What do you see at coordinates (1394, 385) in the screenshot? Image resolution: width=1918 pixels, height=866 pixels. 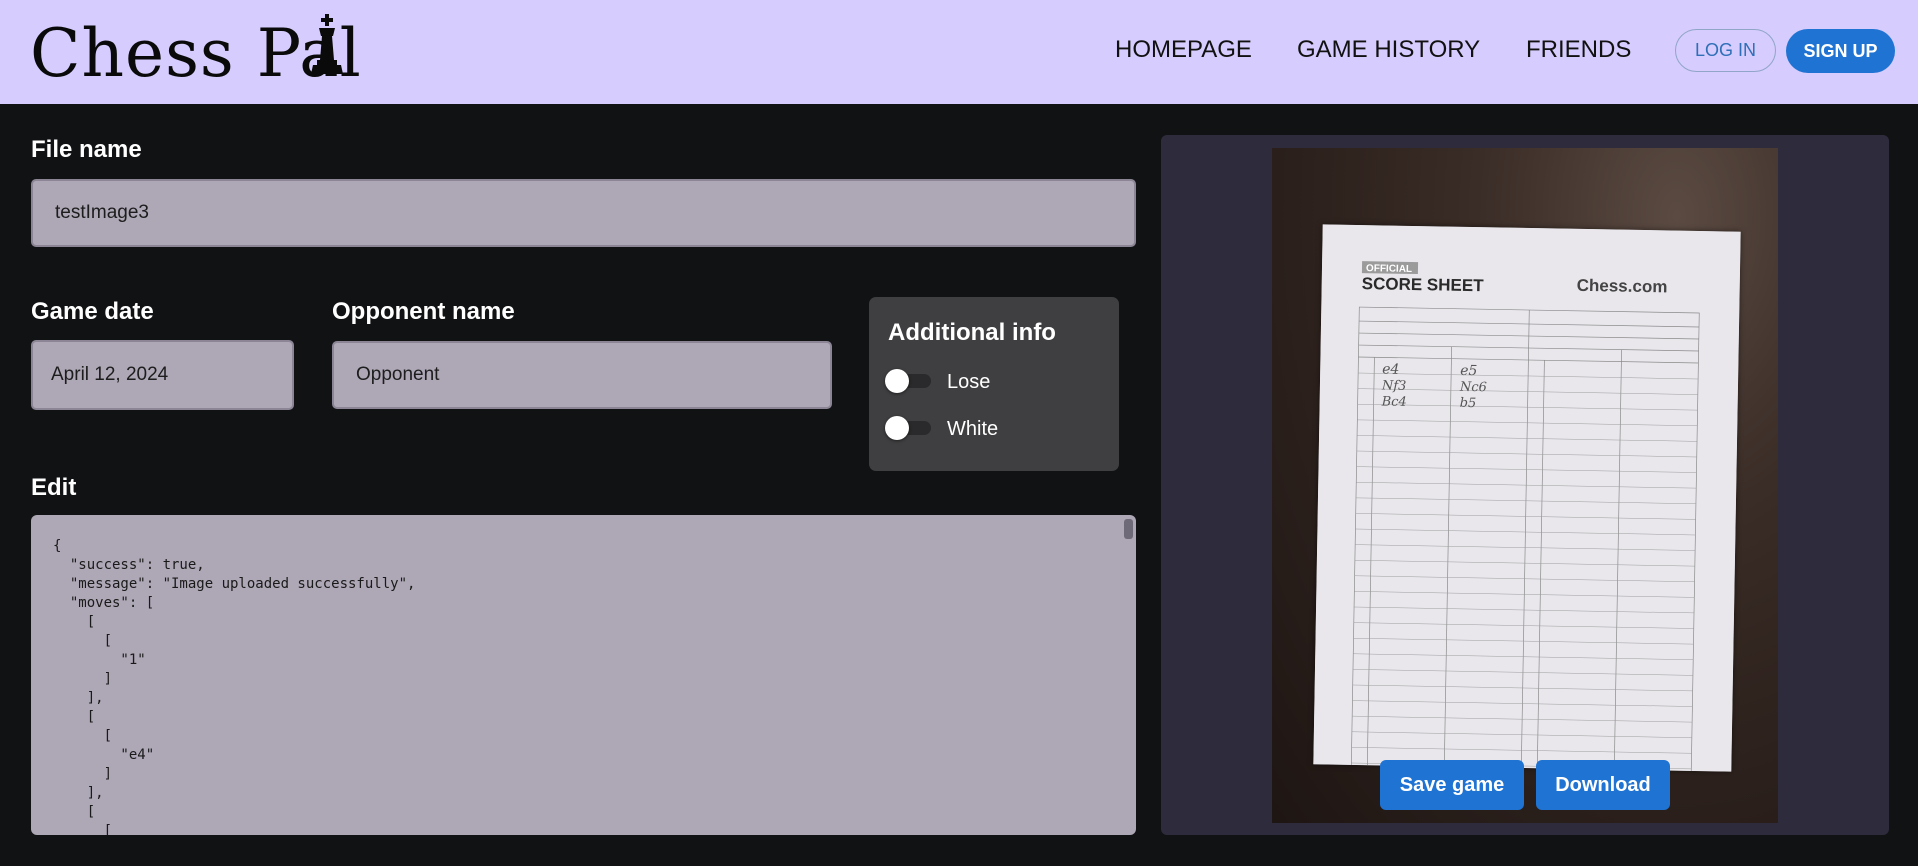 I see `sheet-move-white-2: Nf3` at bounding box center [1394, 385].